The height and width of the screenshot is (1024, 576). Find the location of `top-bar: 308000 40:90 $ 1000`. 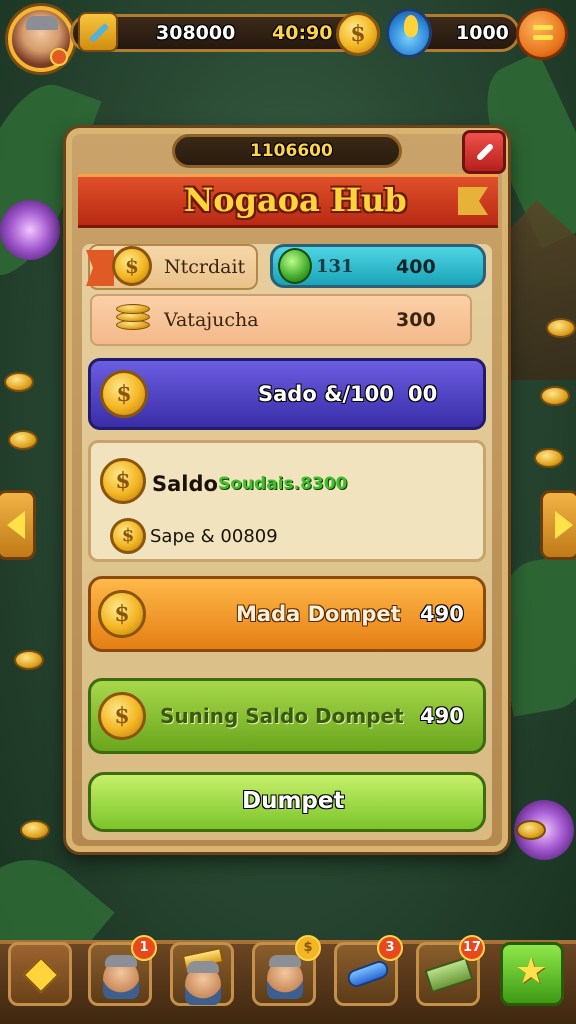

top-bar: 308000 40:90 $ 1000 is located at coordinates (288, 36).